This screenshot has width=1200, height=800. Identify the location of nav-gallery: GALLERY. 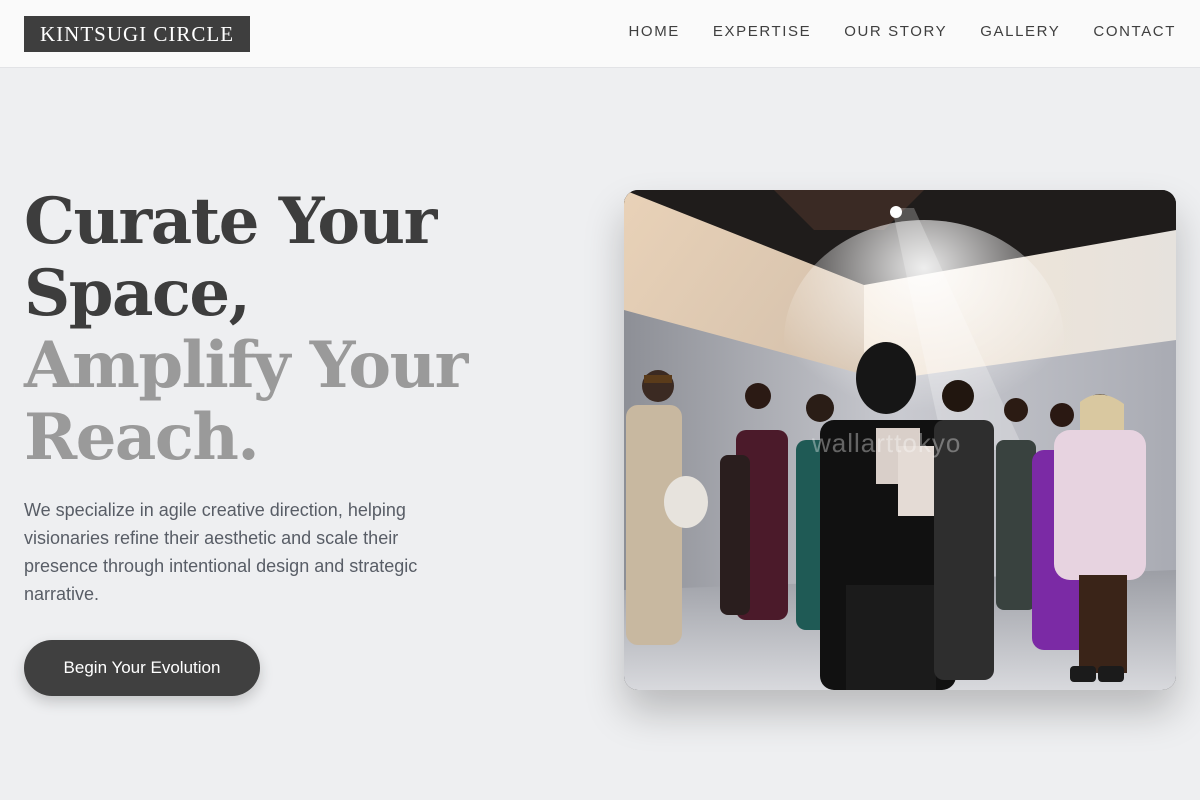
(1020, 32).